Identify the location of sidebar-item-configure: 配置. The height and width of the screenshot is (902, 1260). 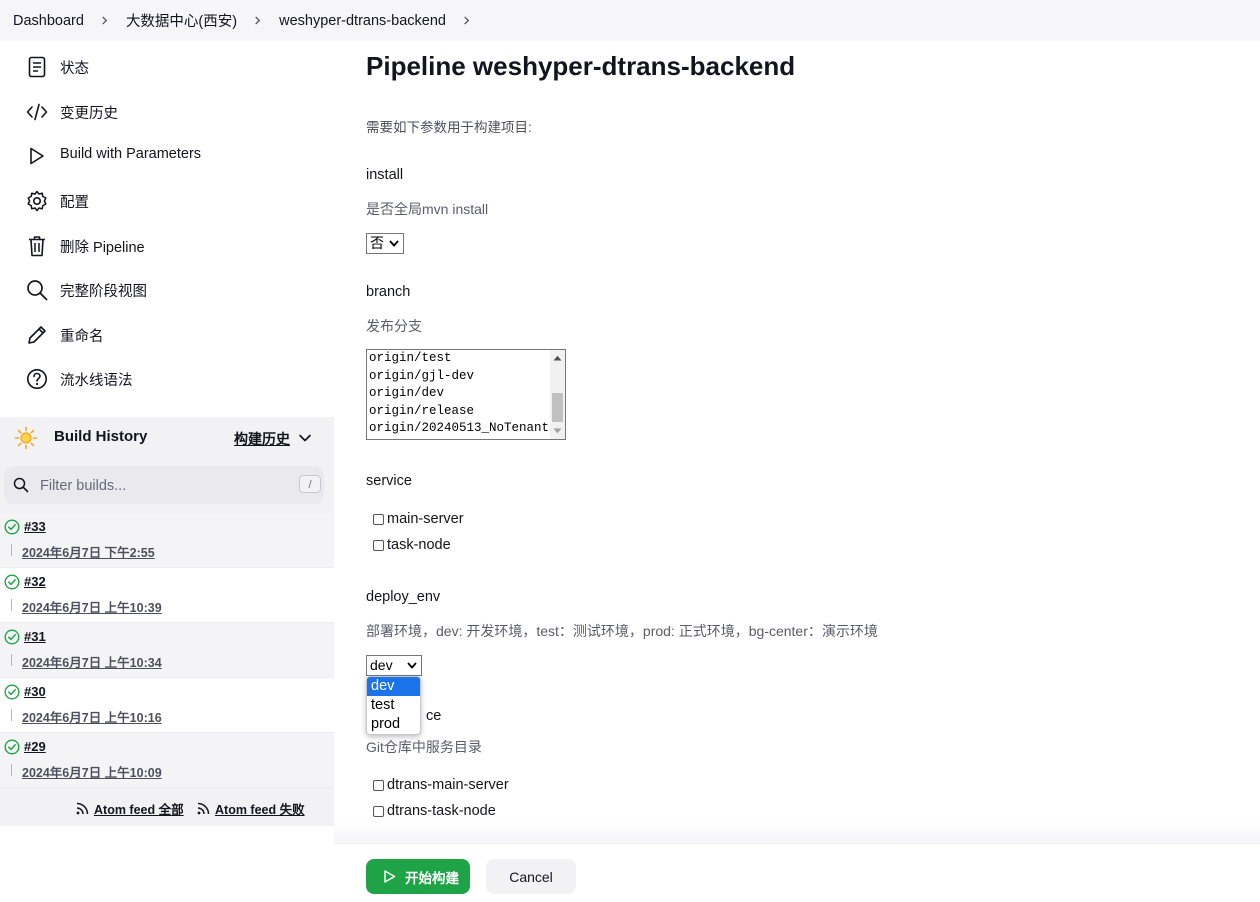
(167, 199).